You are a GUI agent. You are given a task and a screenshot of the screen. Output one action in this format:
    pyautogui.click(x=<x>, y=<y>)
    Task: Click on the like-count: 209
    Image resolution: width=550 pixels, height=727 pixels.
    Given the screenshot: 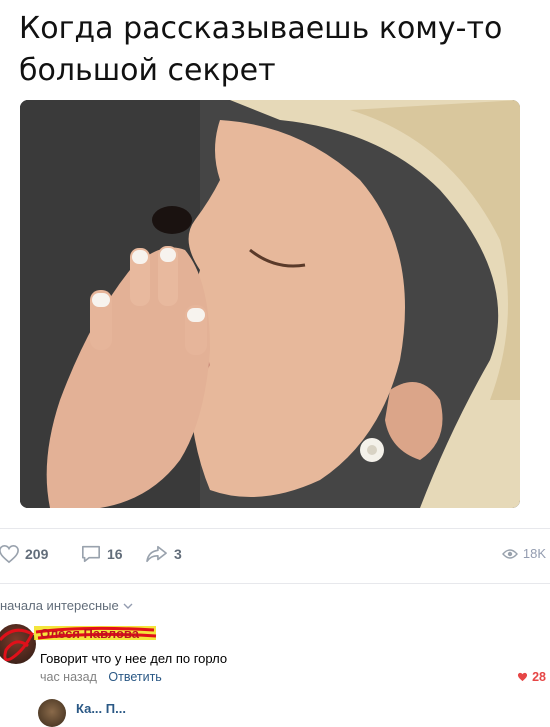 What is the action you would take?
    pyautogui.click(x=37, y=554)
    